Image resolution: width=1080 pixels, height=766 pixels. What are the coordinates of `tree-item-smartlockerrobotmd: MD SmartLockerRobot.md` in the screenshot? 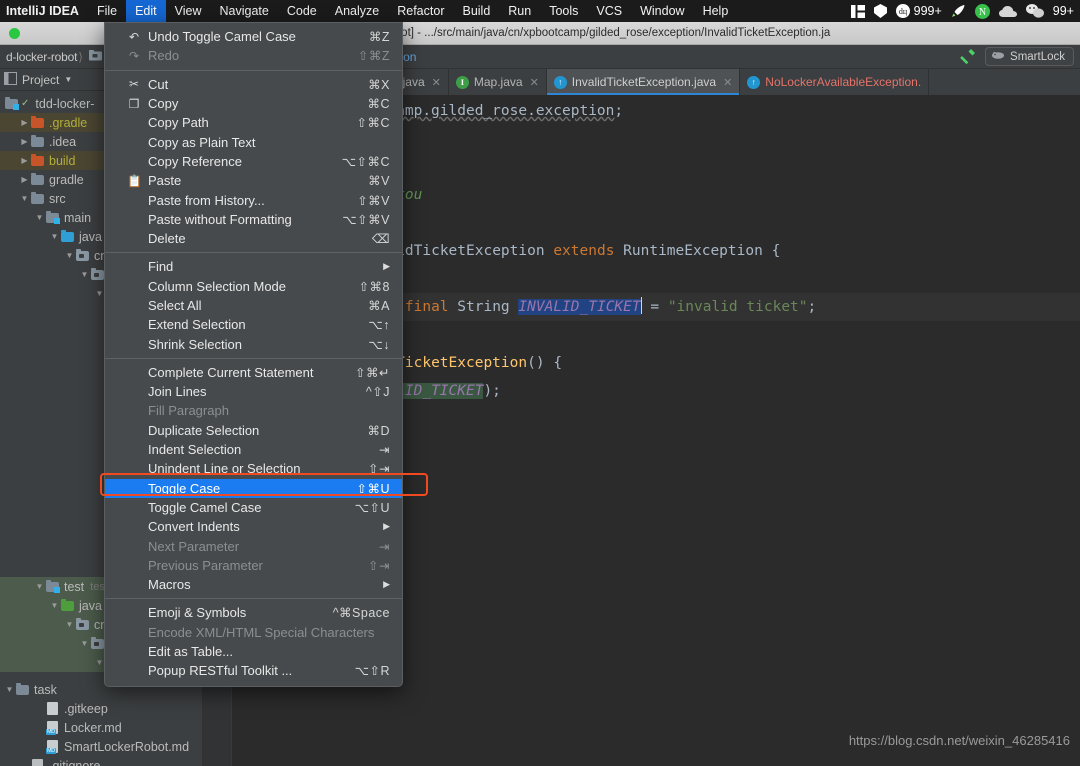 It's located at (101, 746).